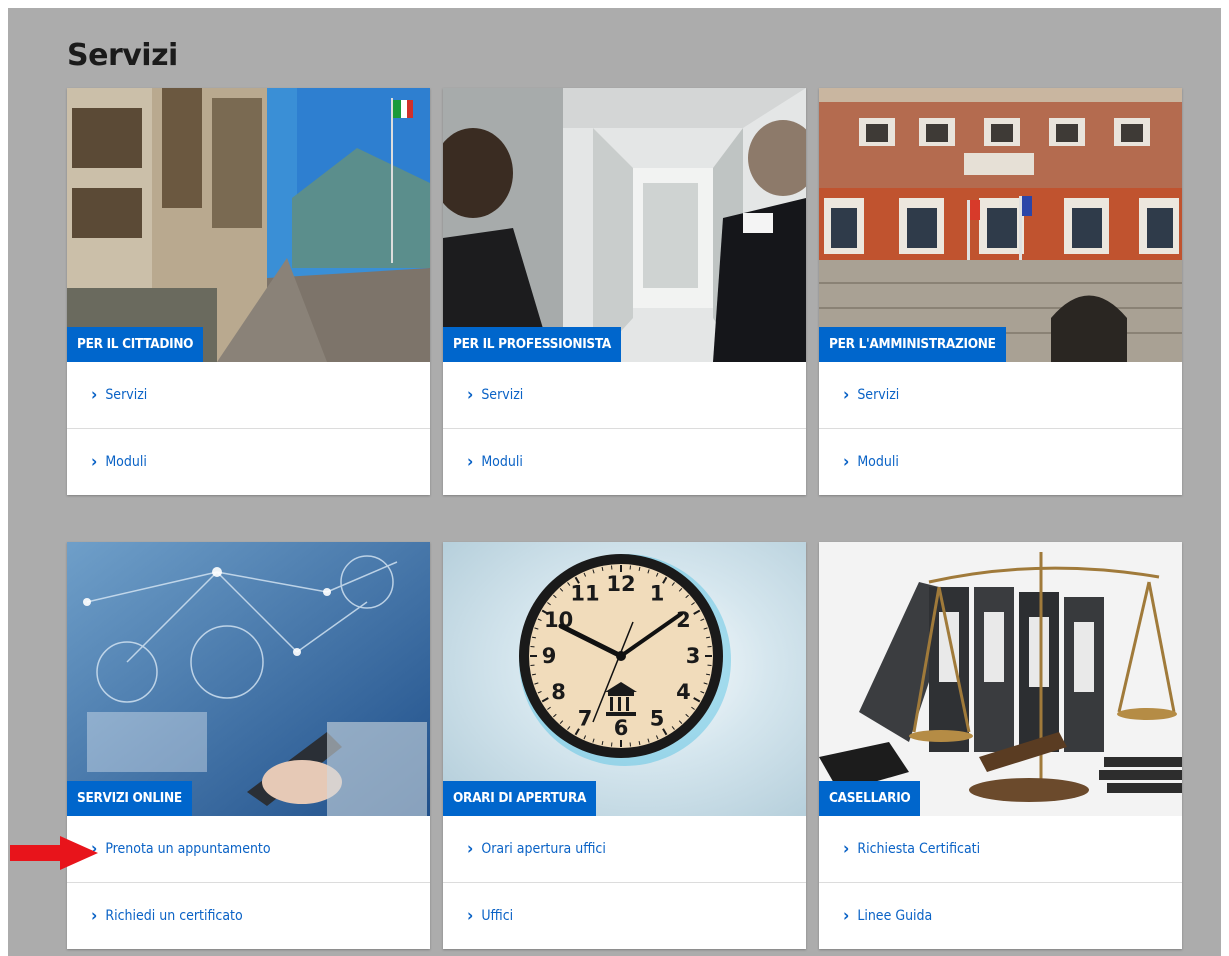 The height and width of the screenshot is (956, 1229). What do you see at coordinates (248, 849) in the screenshot?
I see `link-prenota-appuntamento: › Prenota un appuntamento` at bounding box center [248, 849].